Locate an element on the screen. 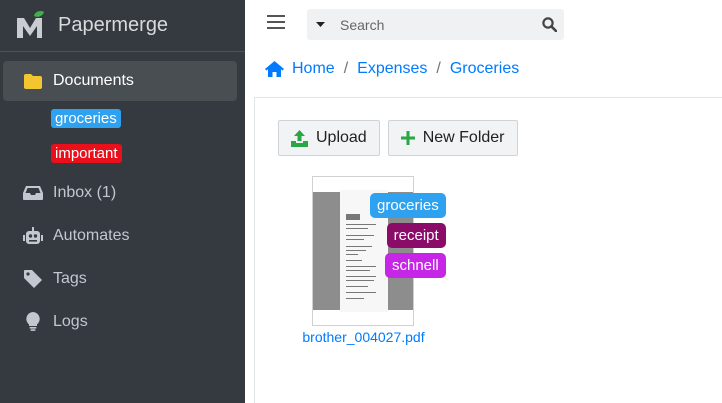  thumbnail-scan-margin is located at coordinates (326, 251).